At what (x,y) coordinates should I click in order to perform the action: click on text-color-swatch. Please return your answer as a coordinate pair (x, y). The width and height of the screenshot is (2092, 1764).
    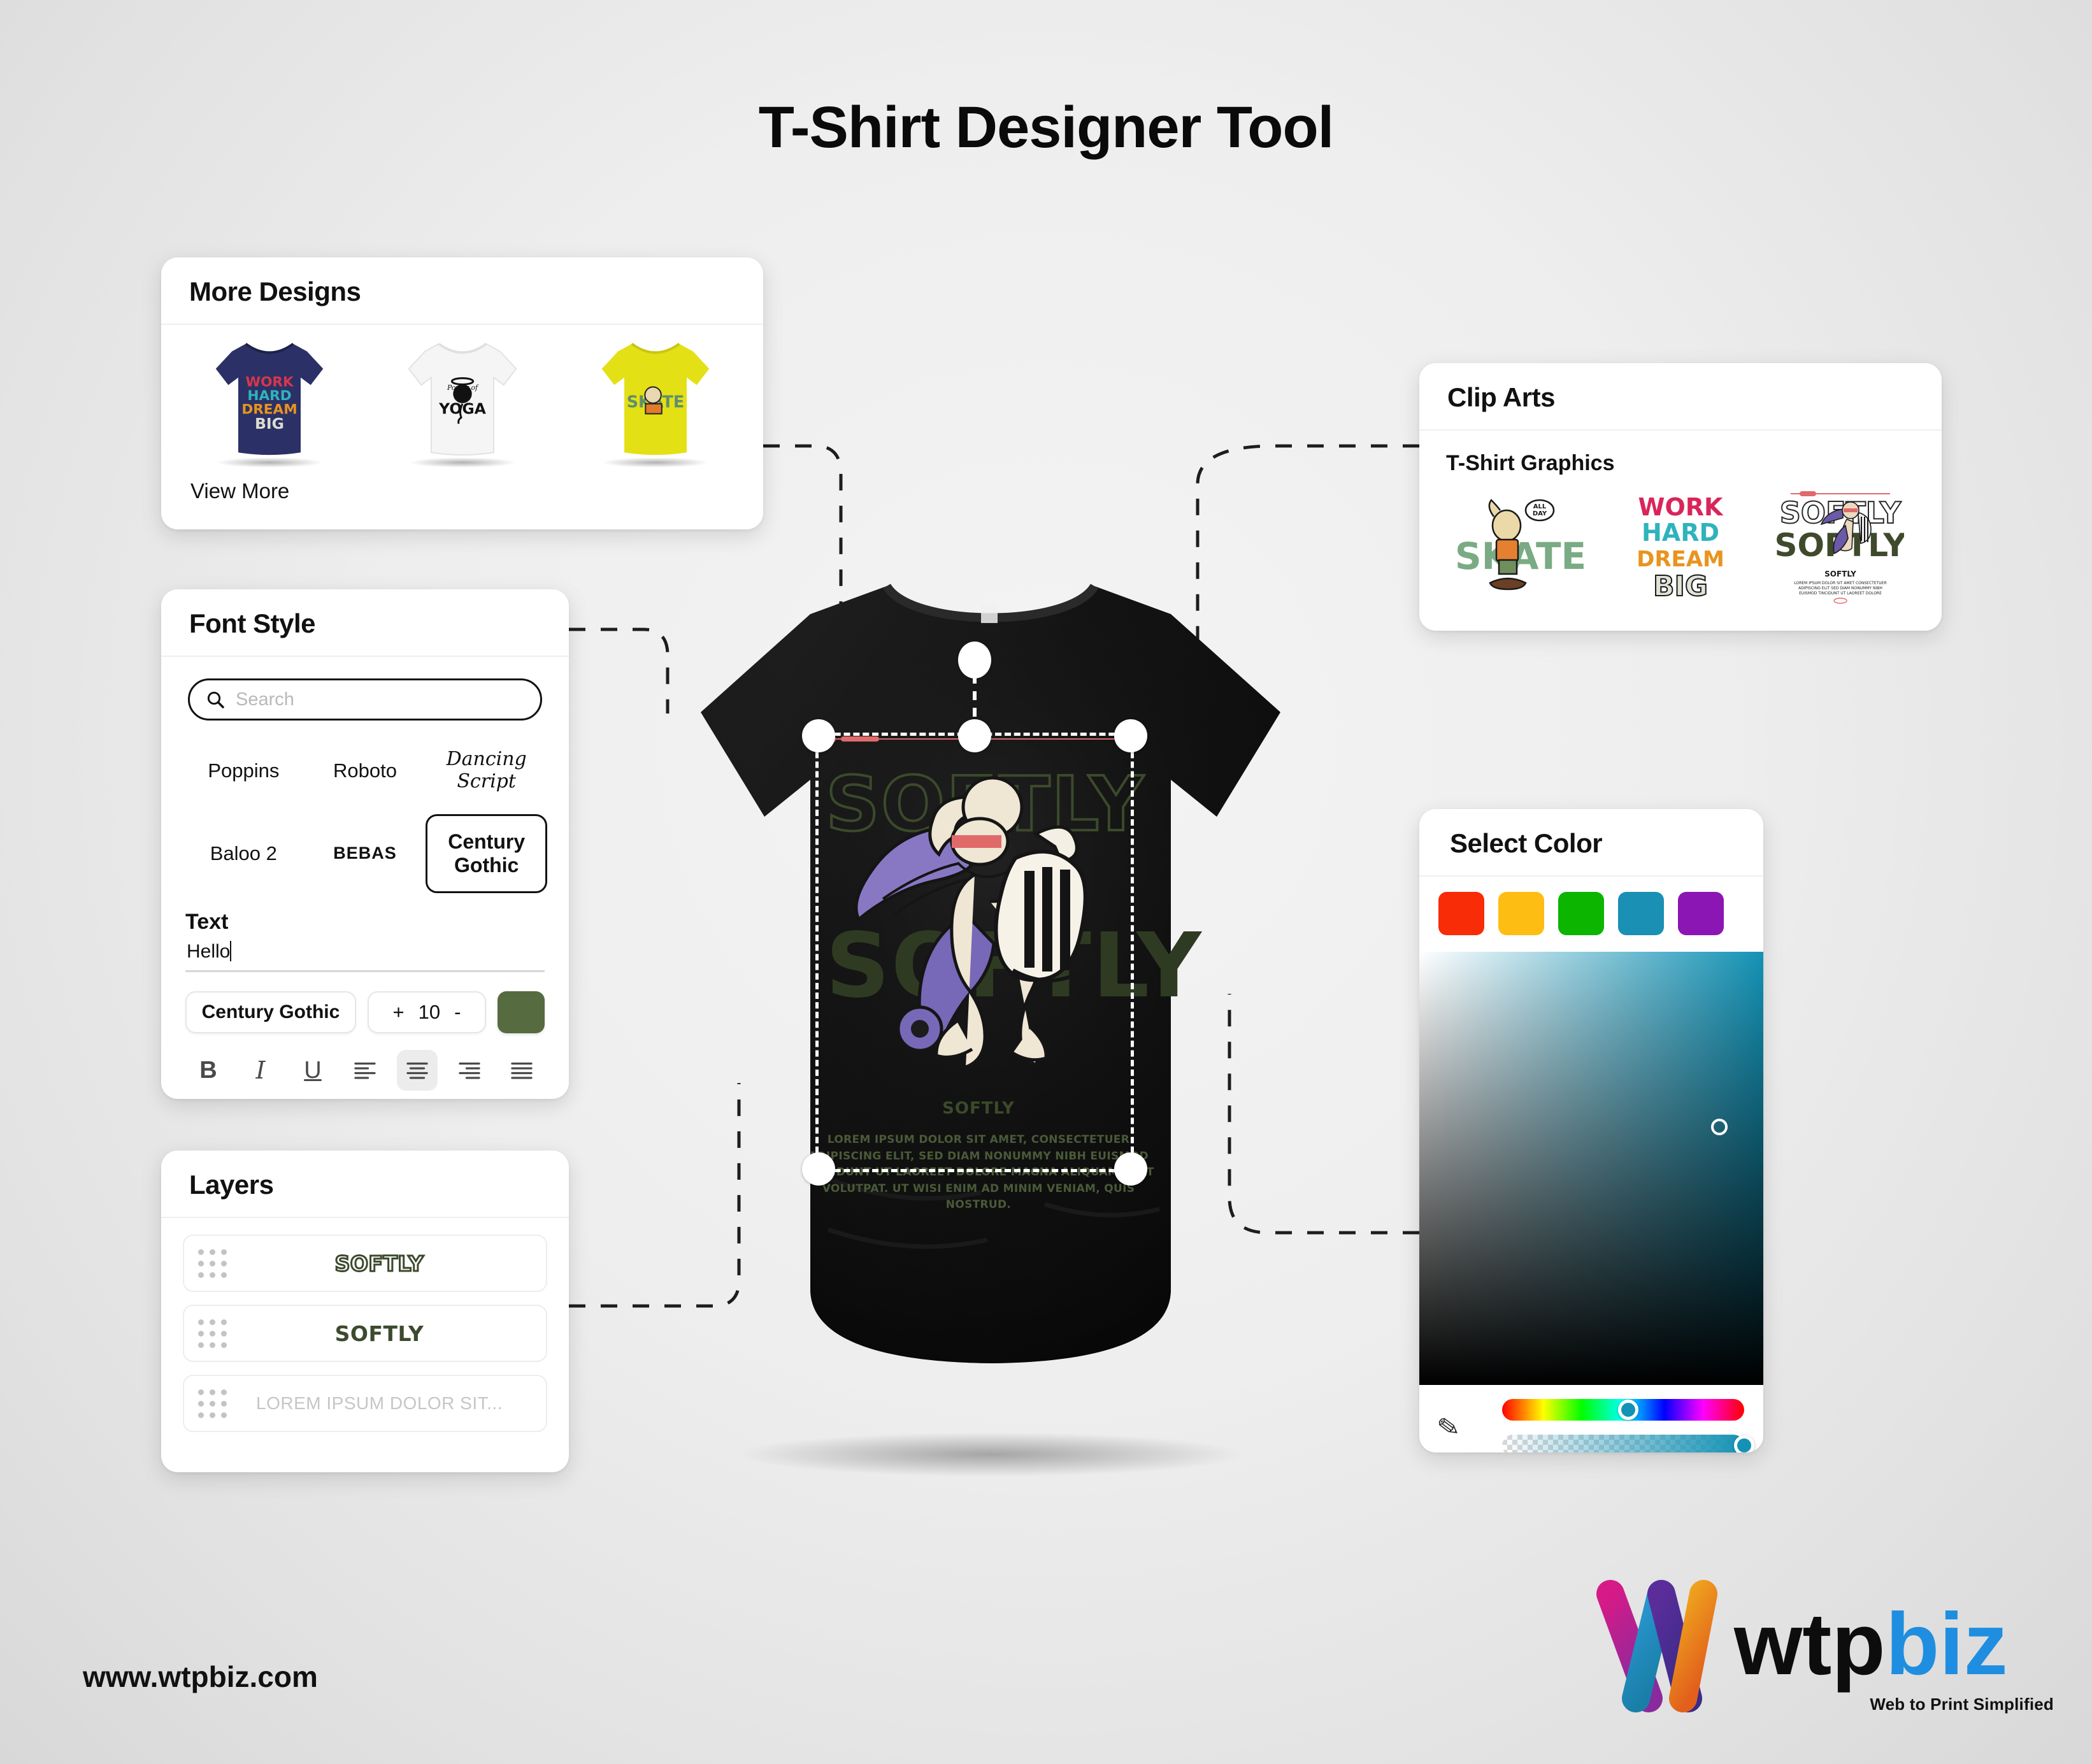
    Looking at the image, I should click on (521, 1012).